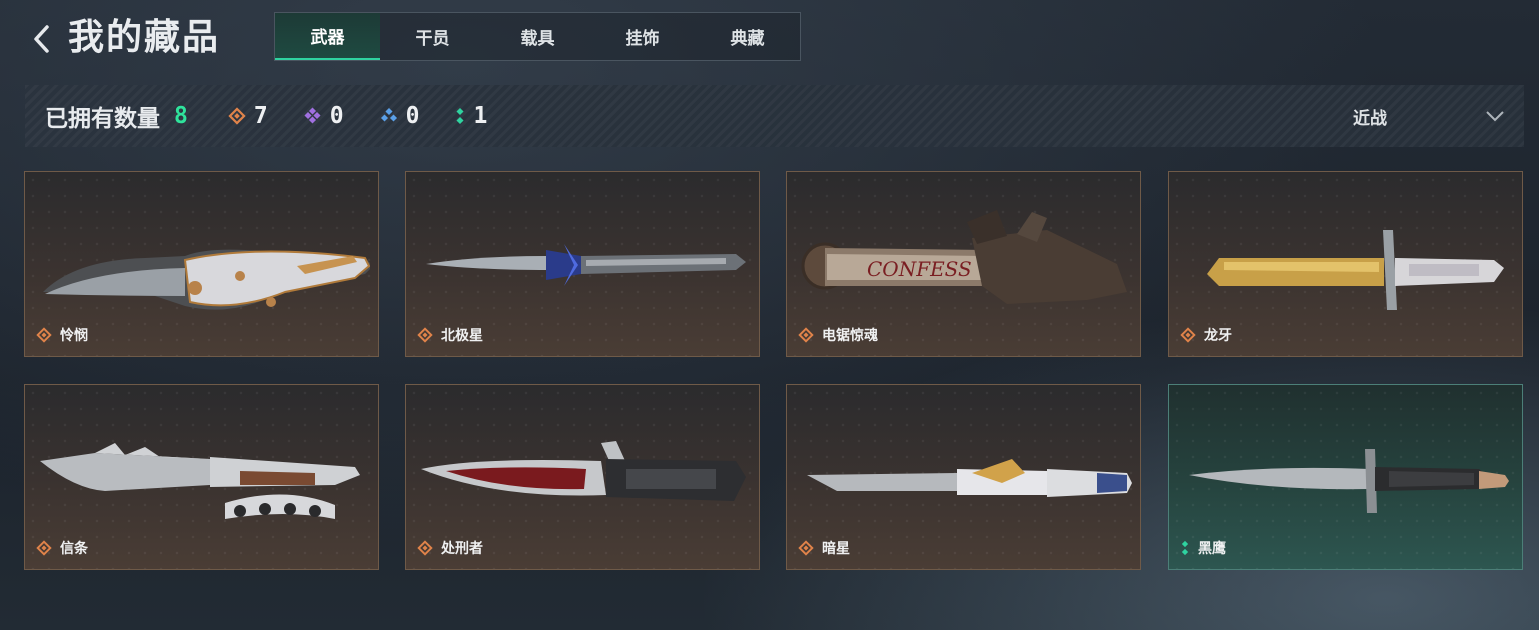 This screenshot has height=630, width=1539. I want to click on weapon-card: 黑鹰, so click(1345, 477).